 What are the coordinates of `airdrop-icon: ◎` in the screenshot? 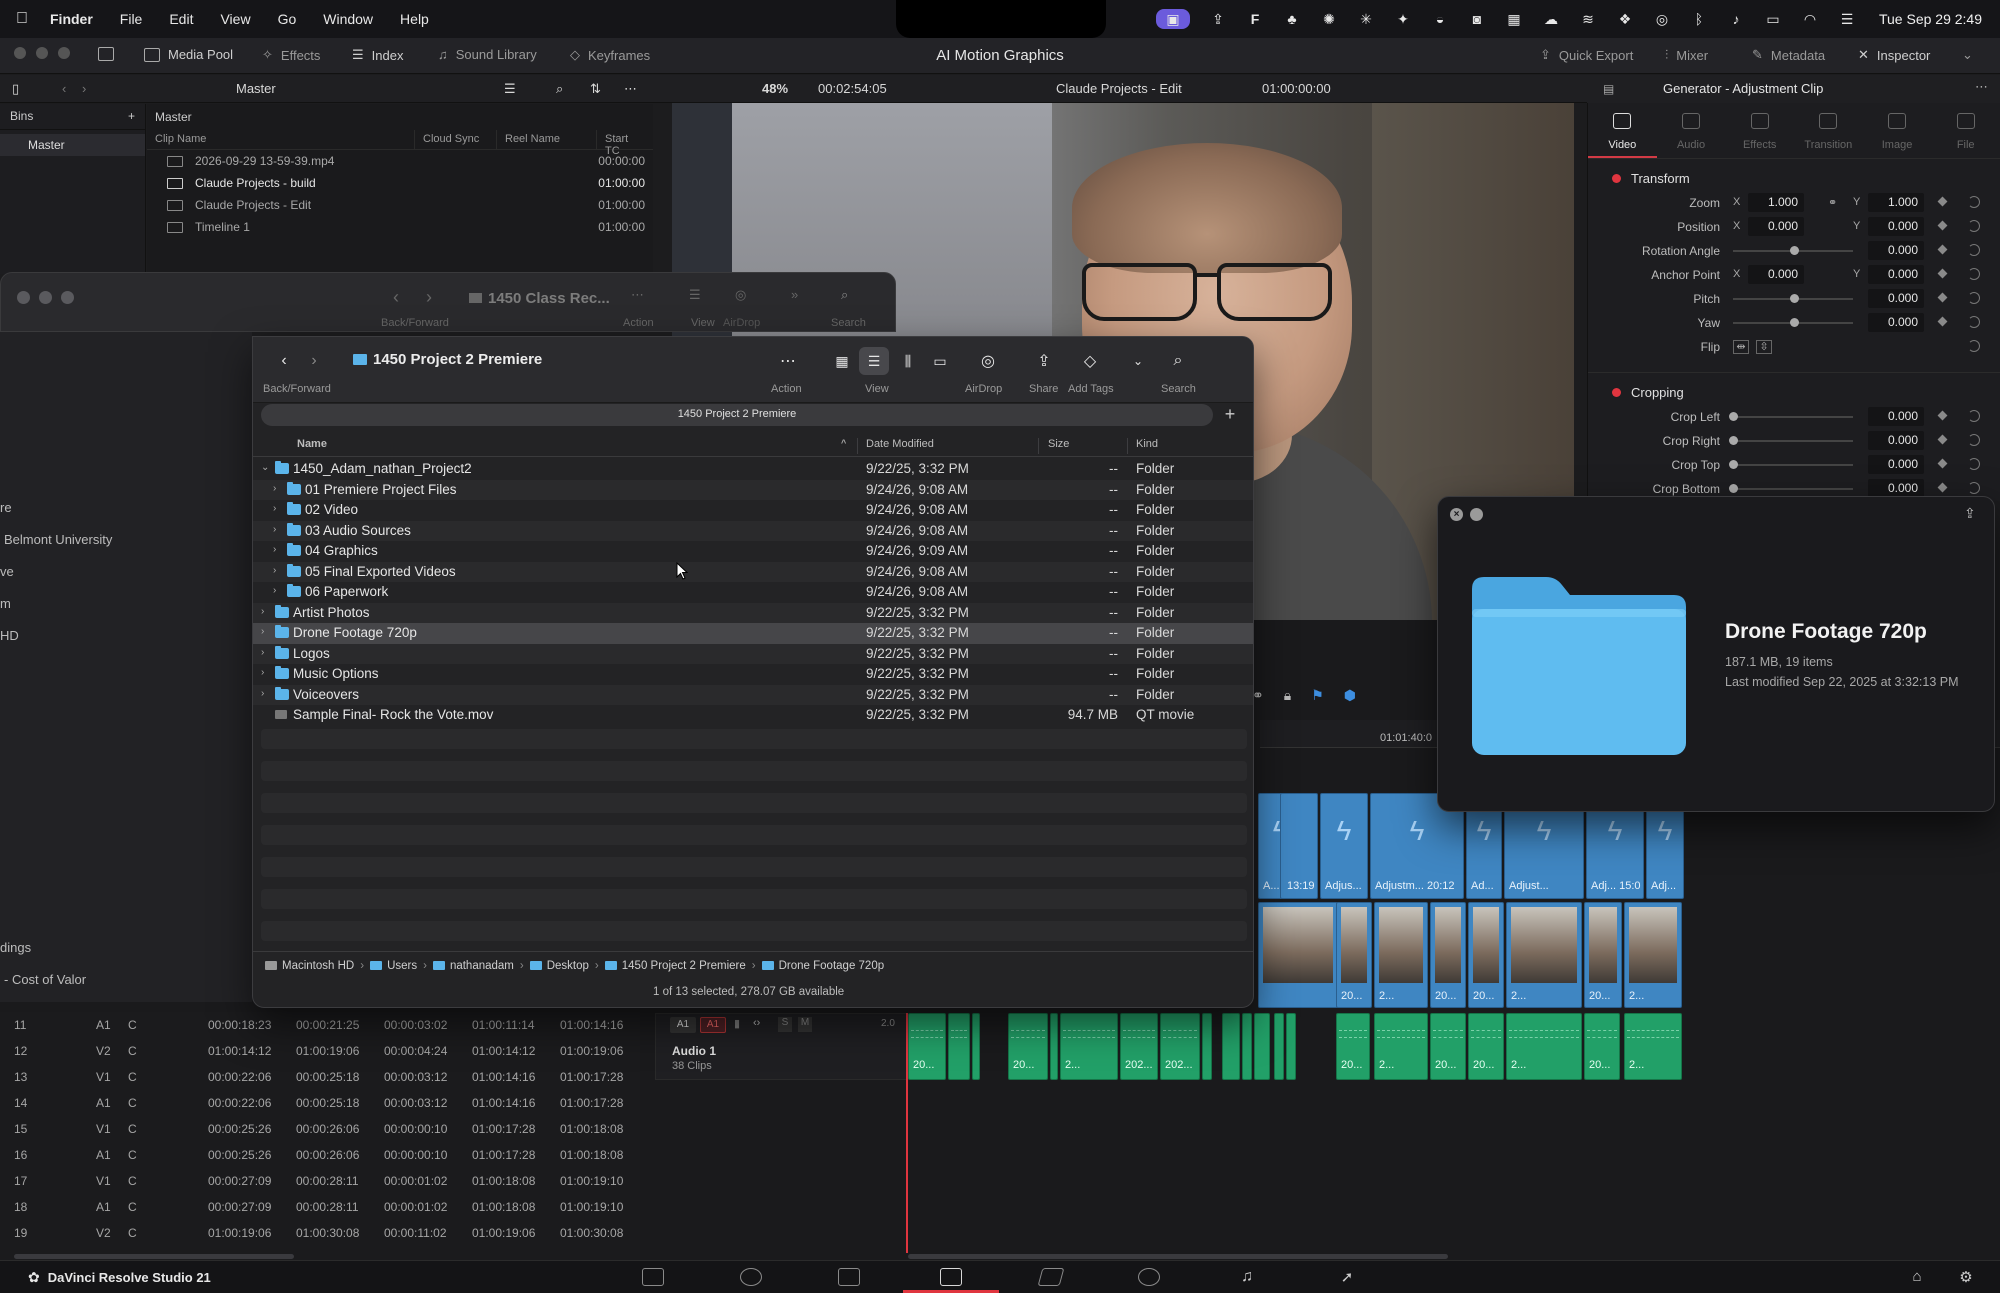 It's located at (988, 361).